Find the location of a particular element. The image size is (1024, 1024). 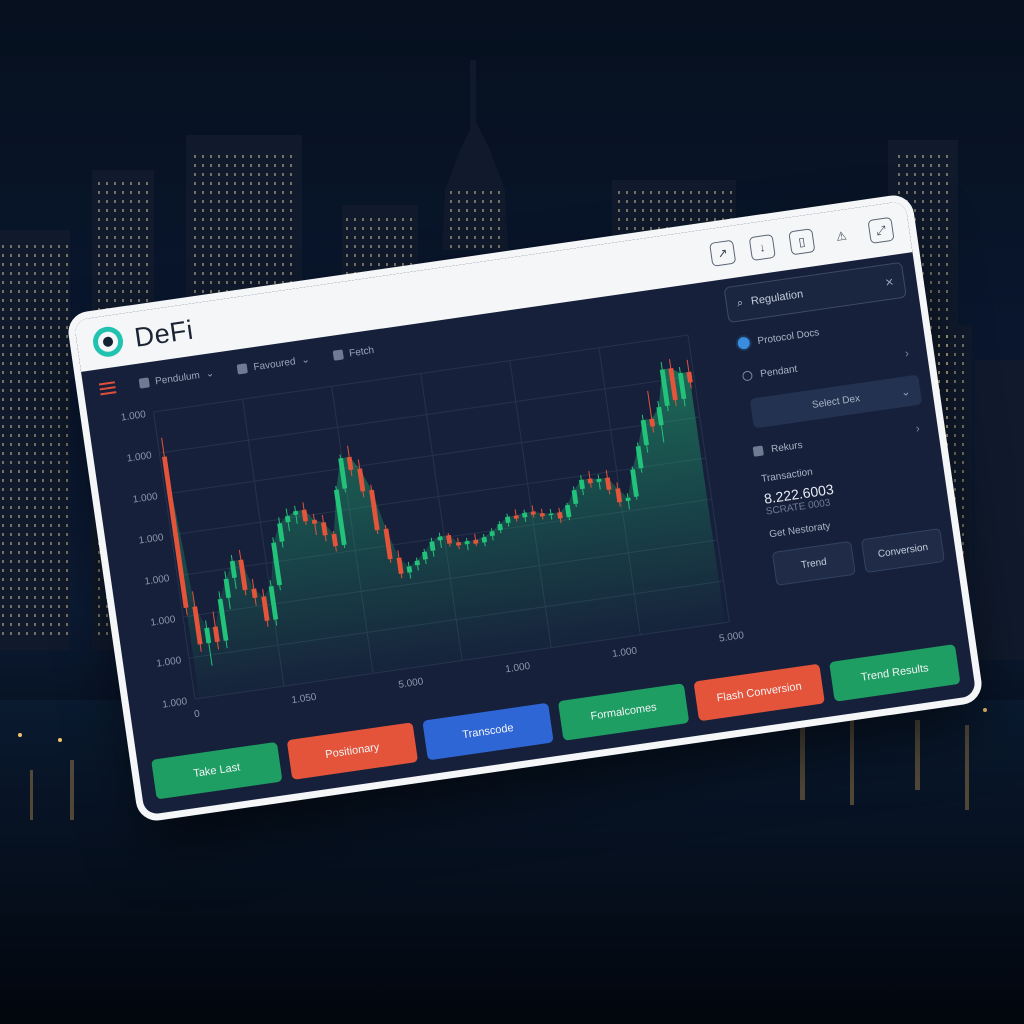

toolbar-item-label: Pendulum is located at coordinates (177, 378).